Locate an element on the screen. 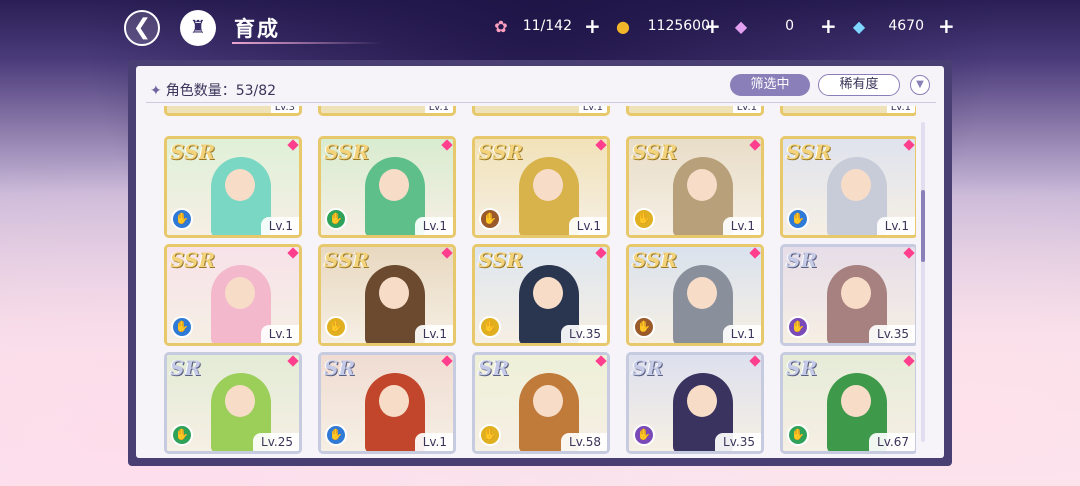 Image resolution: width=1080 pixels, height=486 pixels. scrollbar-thumb is located at coordinates (923, 226).